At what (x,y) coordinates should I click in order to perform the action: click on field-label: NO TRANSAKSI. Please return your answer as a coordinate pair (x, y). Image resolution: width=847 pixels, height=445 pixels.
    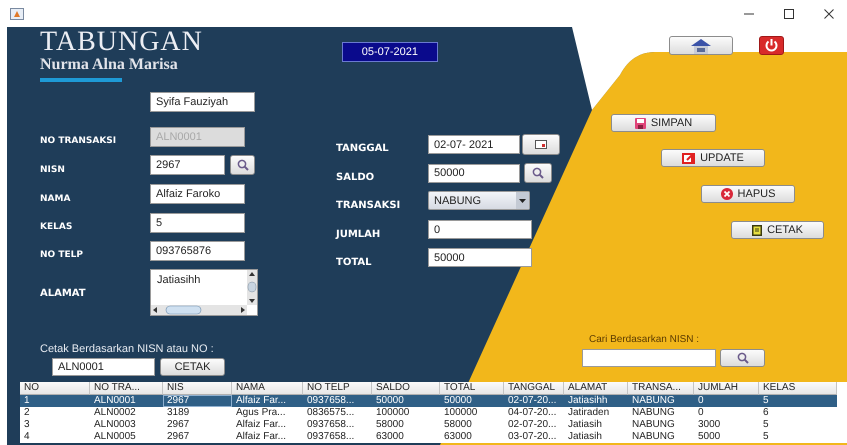
    Looking at the image, I should click on (79, 141).